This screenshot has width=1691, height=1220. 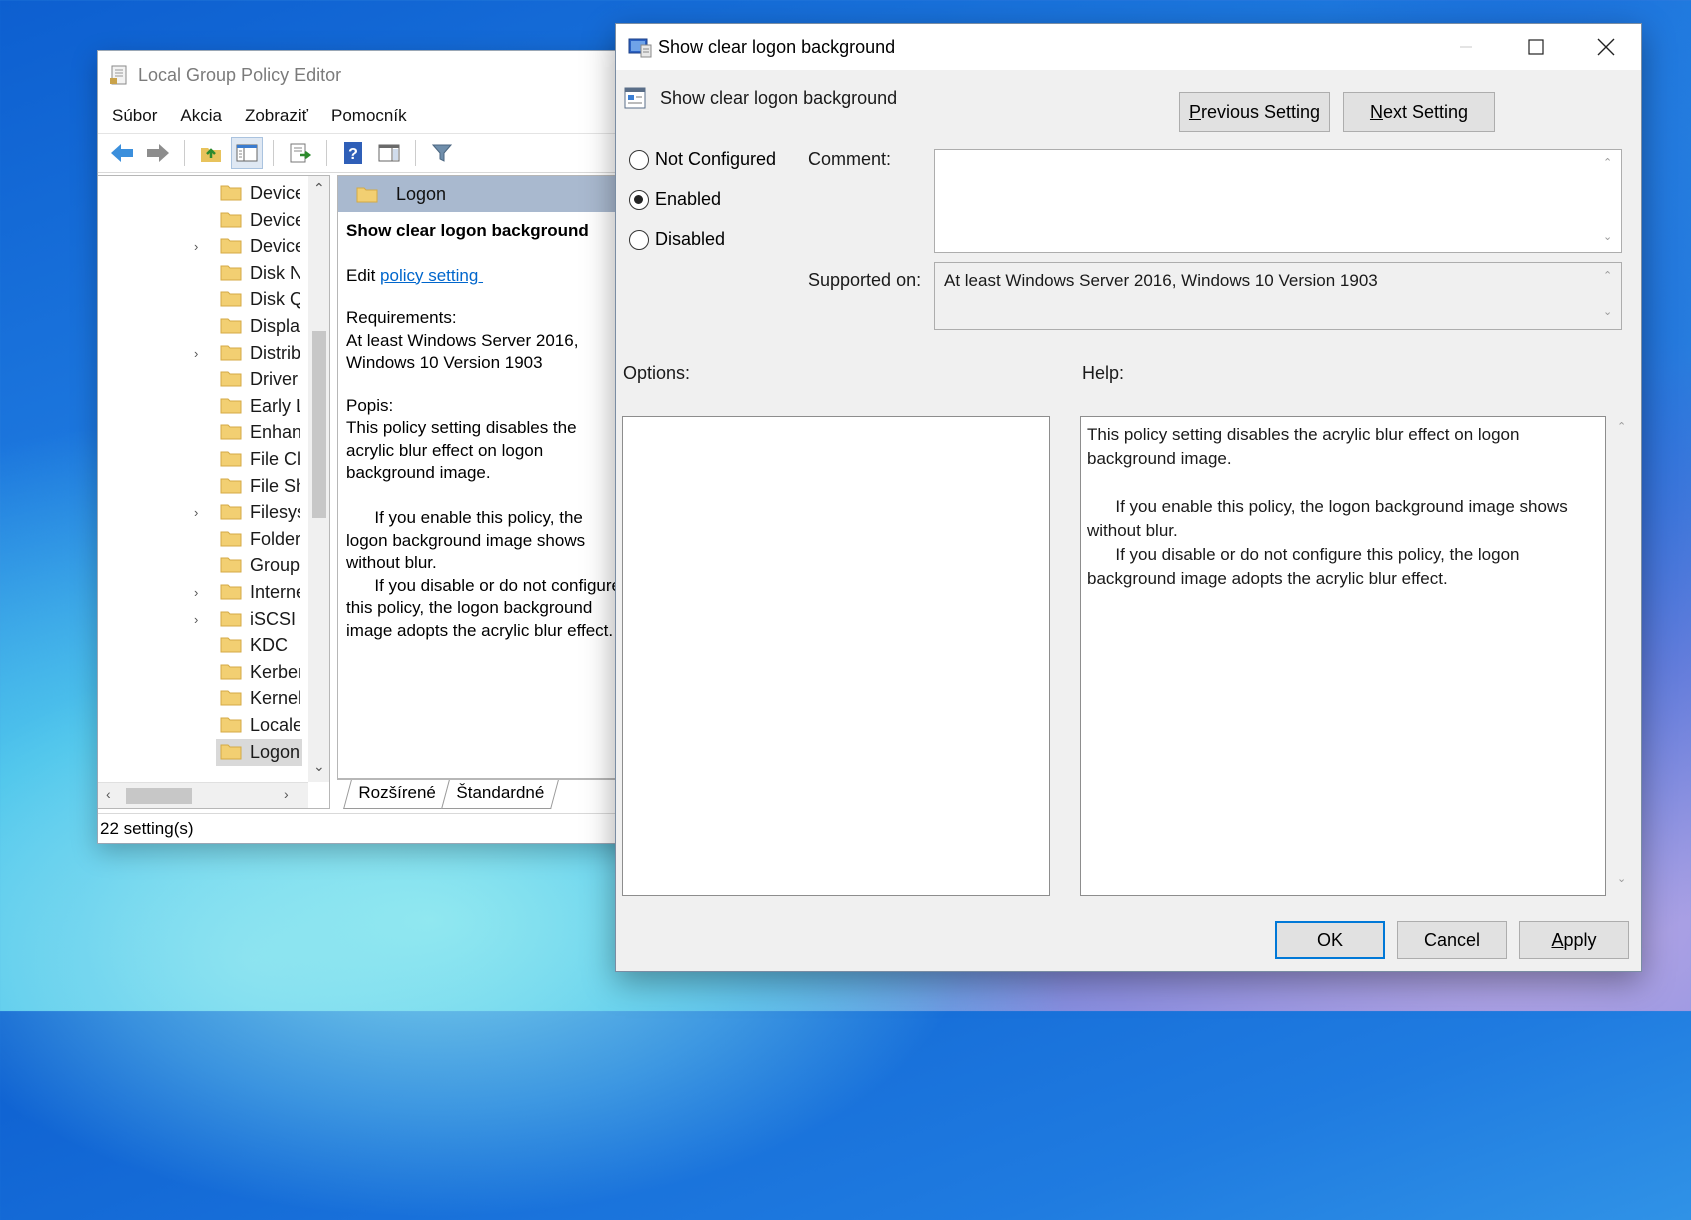 I want to click on comment-field: ⌃ ⌄, so click(x=1278, y=201).